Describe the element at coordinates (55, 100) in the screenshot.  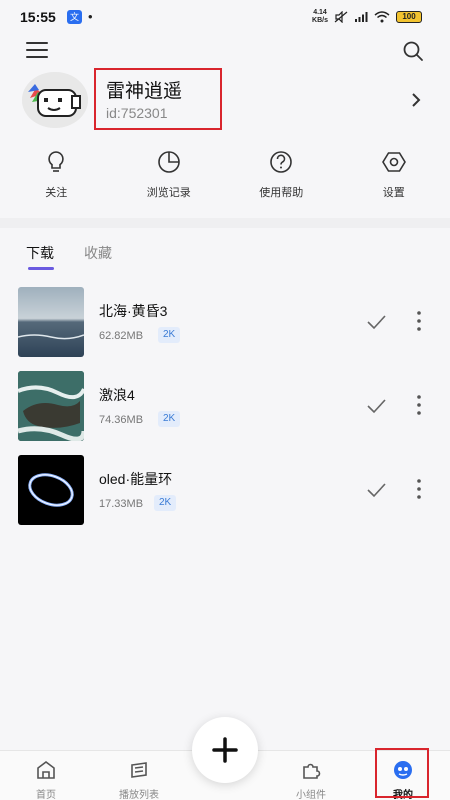
I see `avatar` at that location.